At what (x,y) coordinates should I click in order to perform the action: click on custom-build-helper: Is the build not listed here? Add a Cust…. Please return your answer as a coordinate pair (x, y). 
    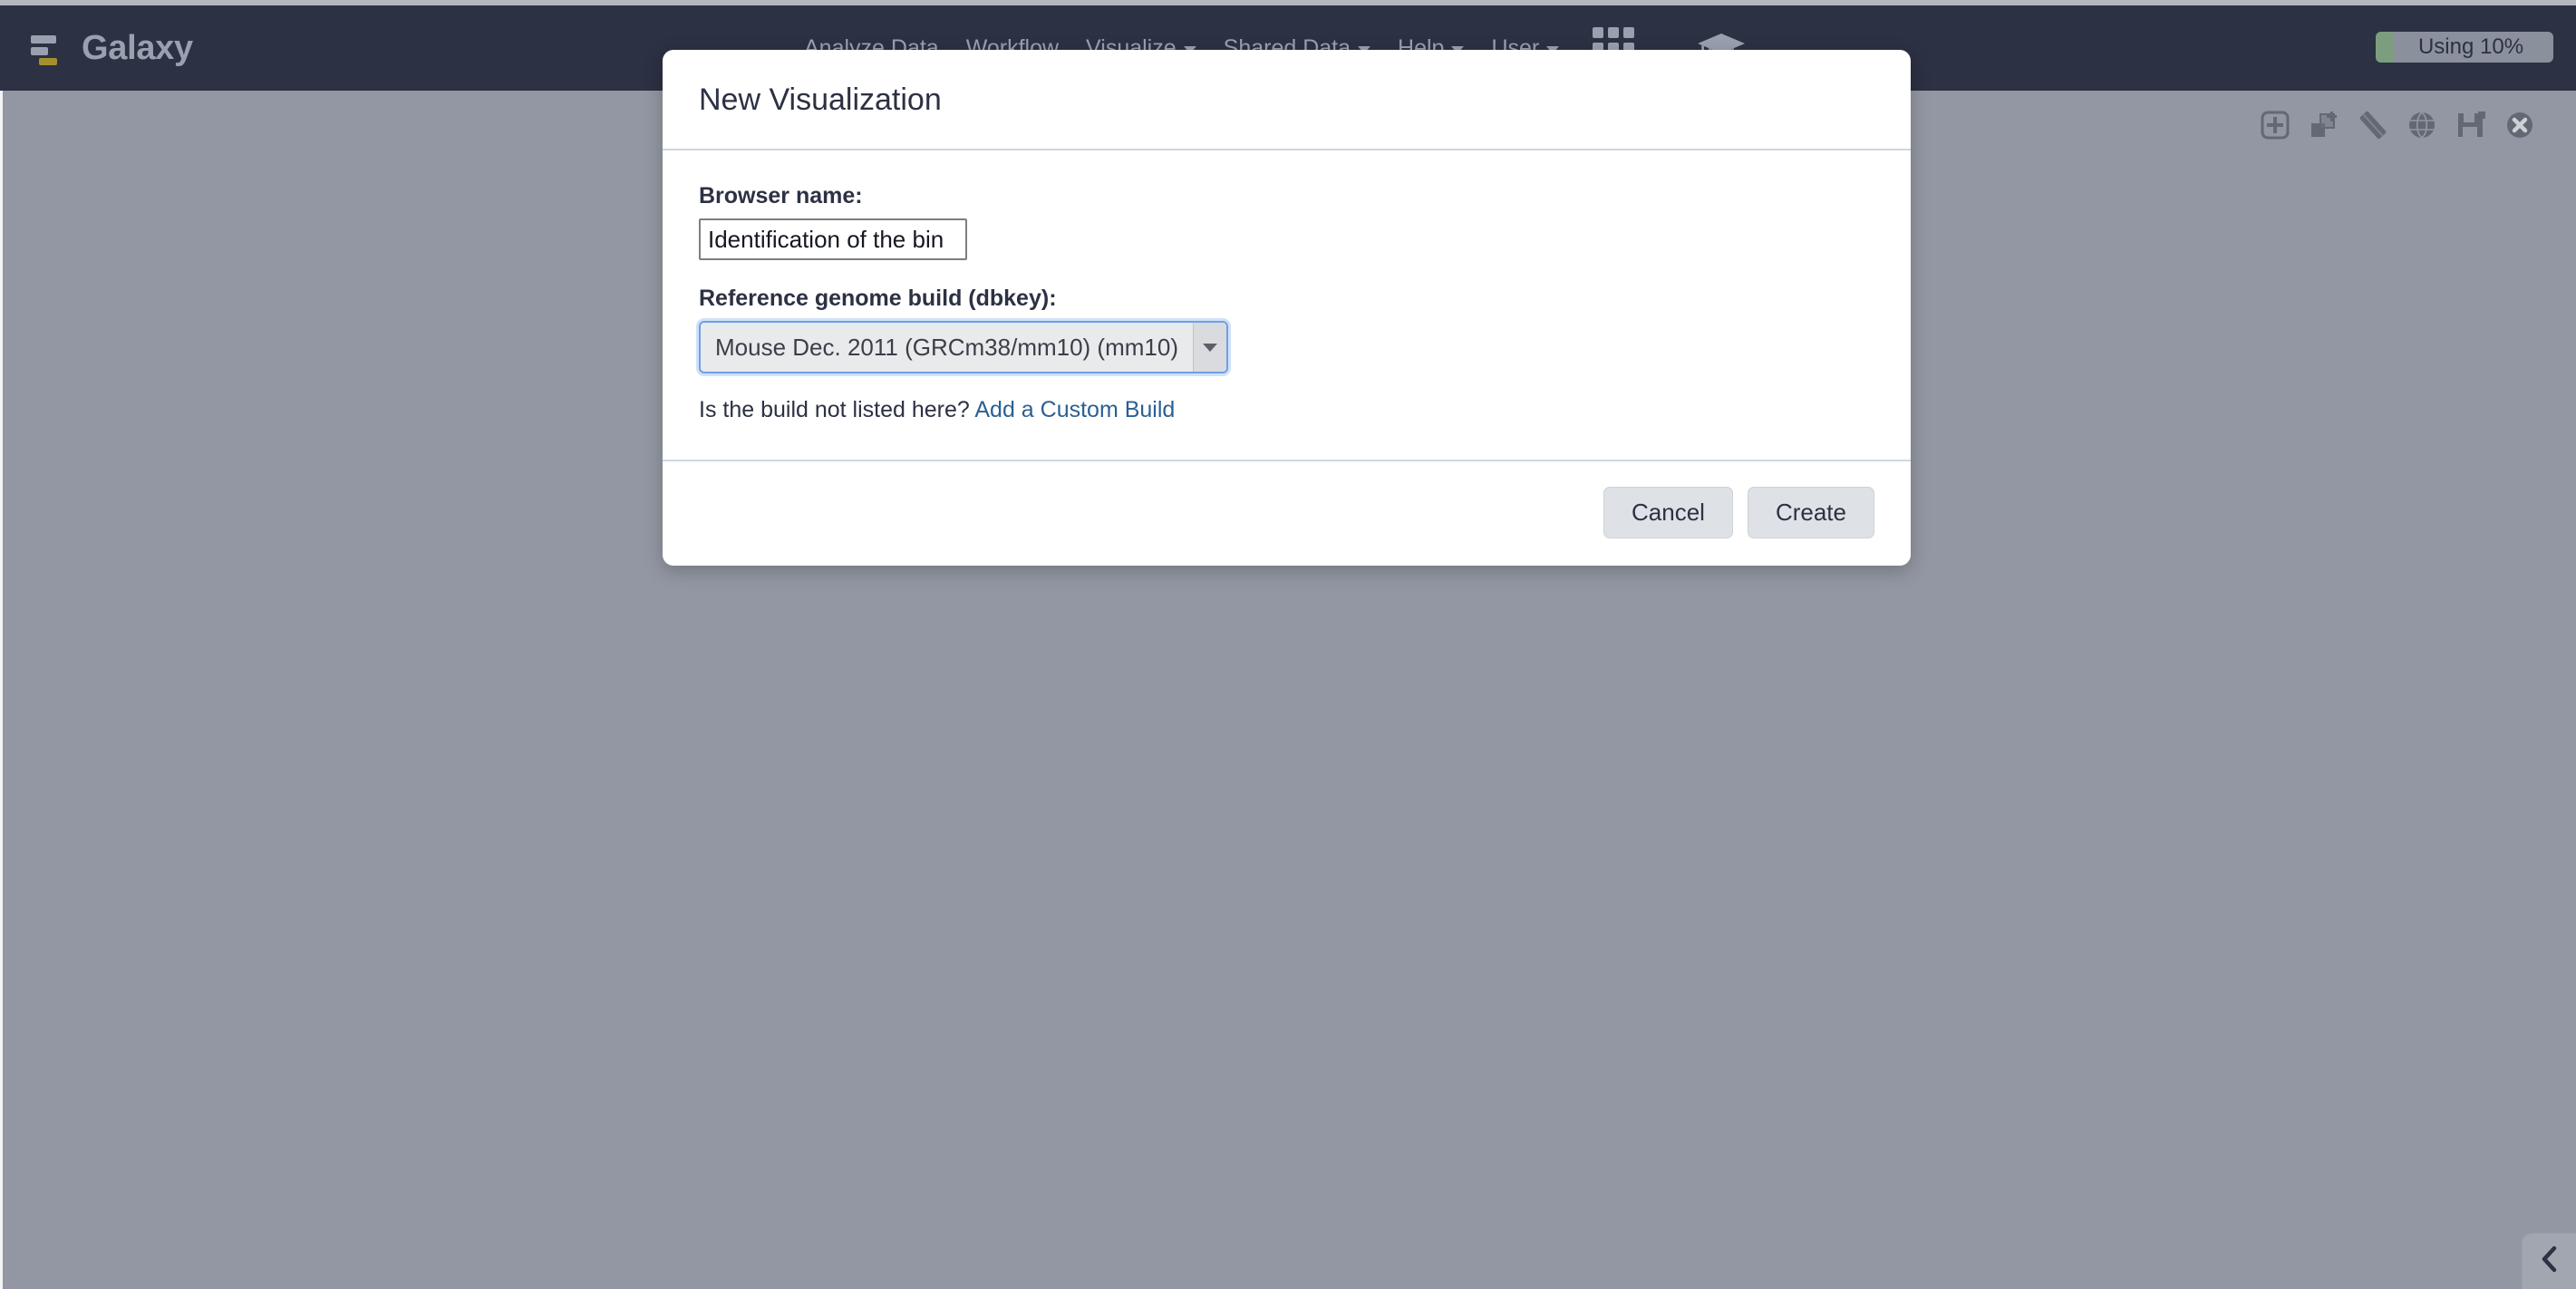
    Looking at the image, I should click on (1286, 410).